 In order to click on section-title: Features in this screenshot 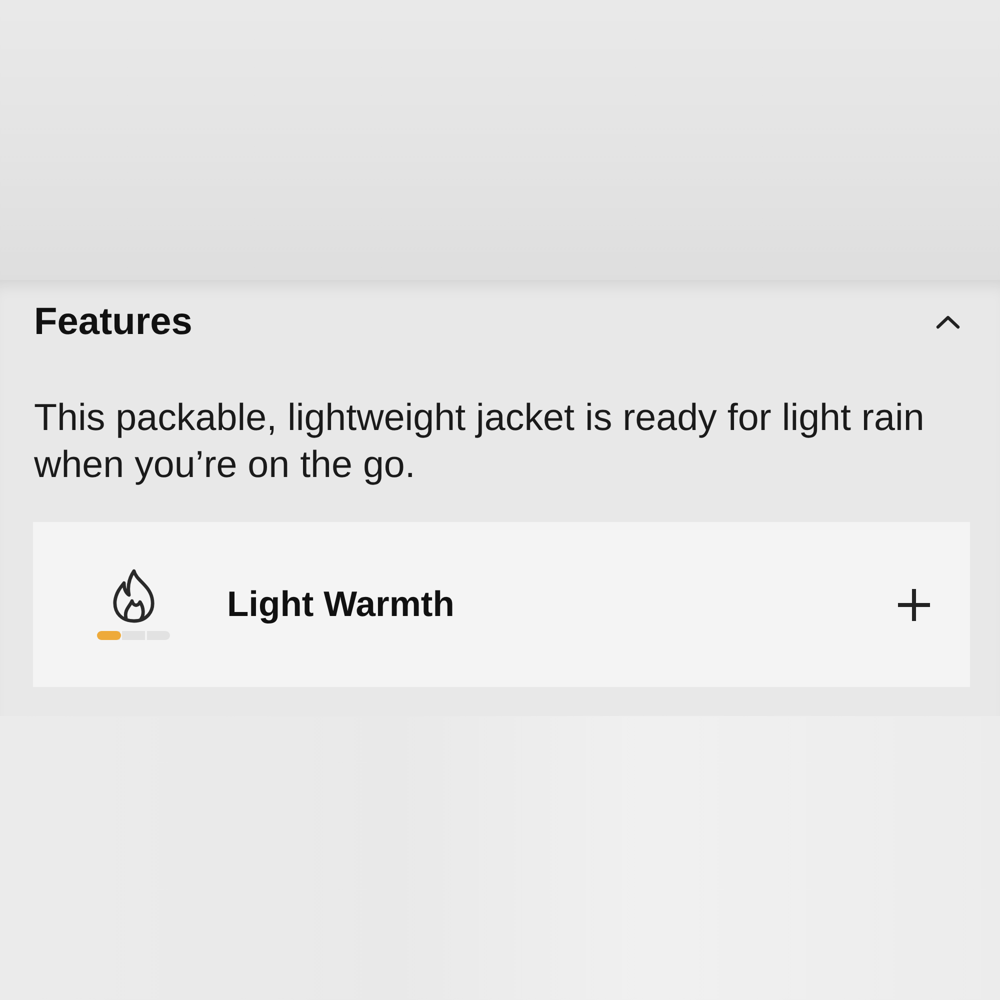, I will do `click(113, 322)`.